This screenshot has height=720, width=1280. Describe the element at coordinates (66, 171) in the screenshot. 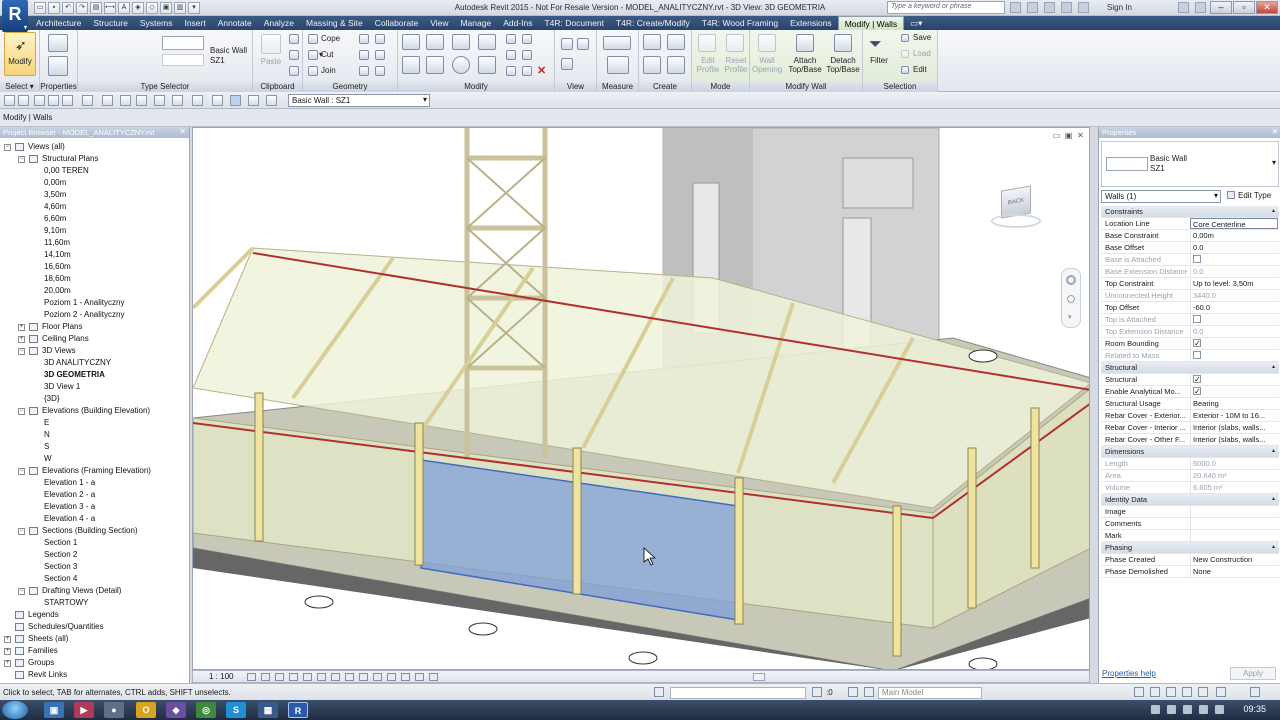

I see `browser-item: 0,00 TEREN` at that location.